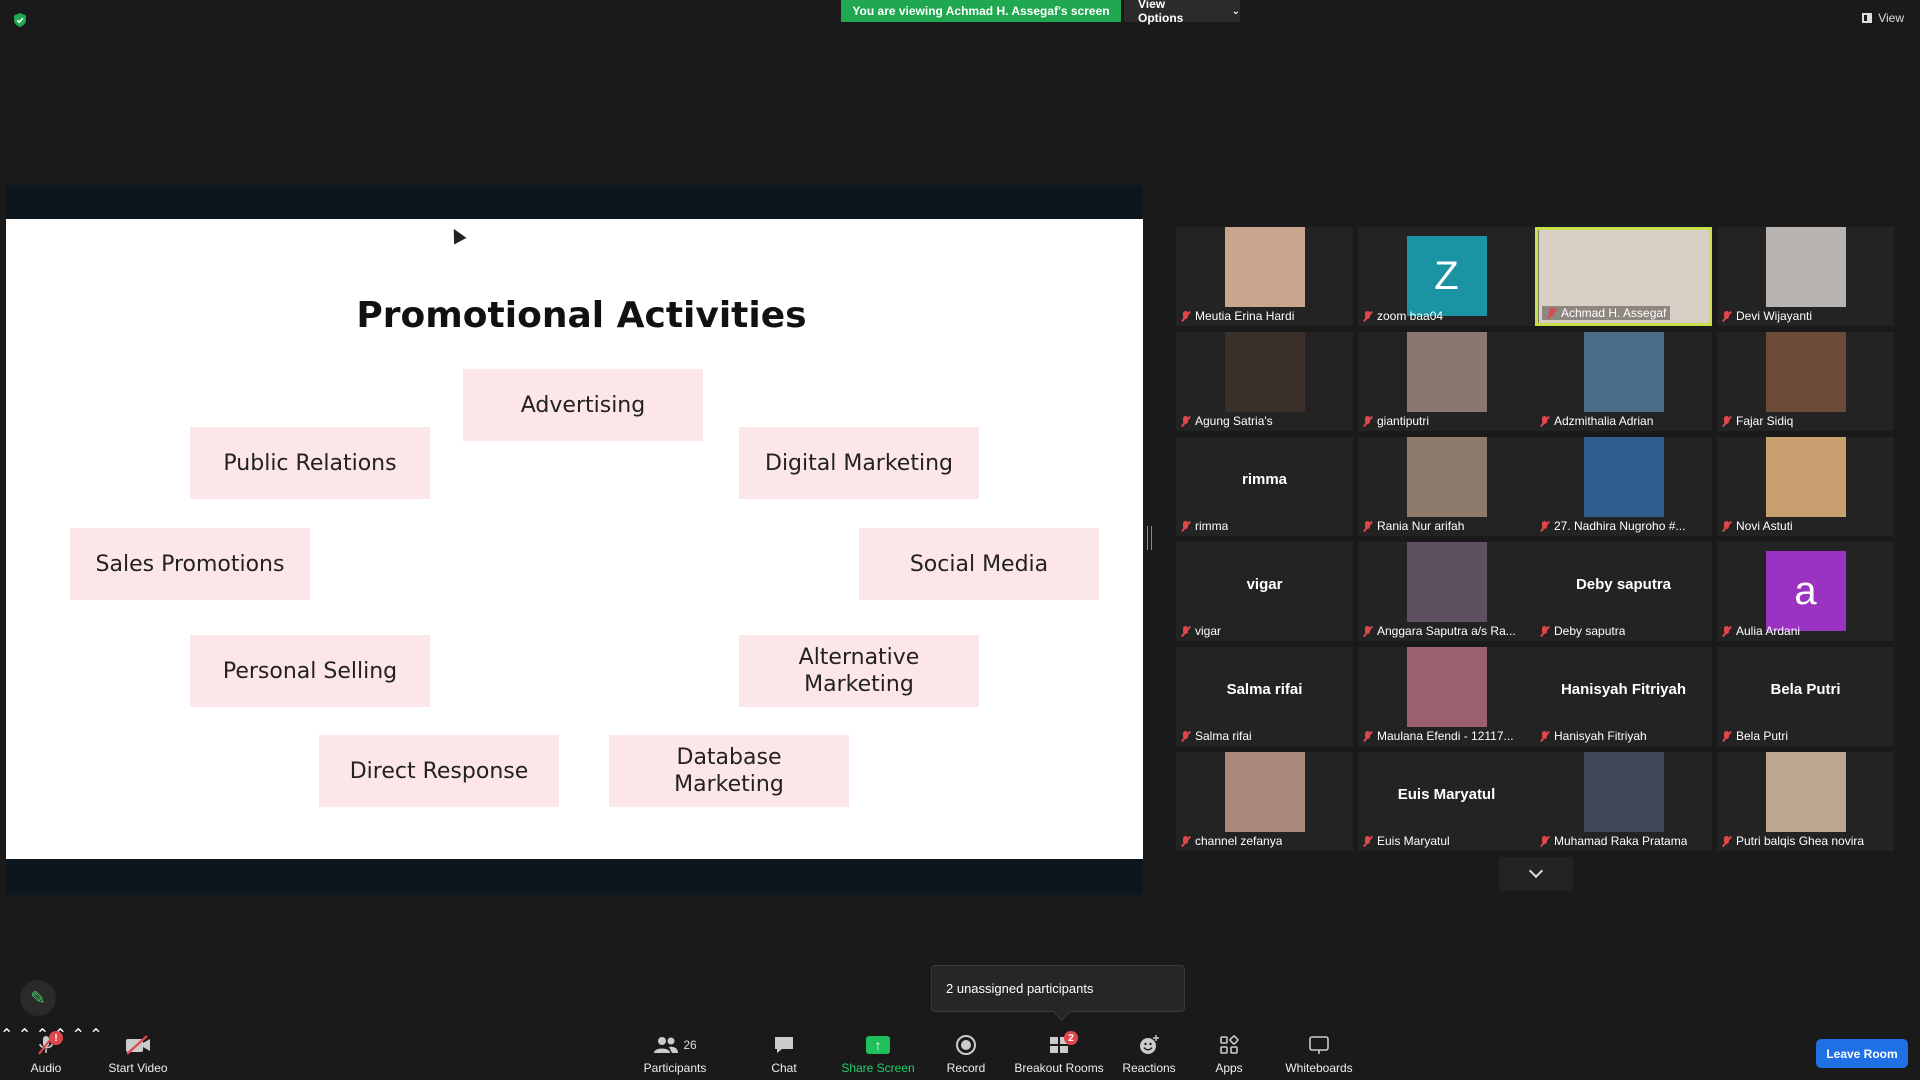 This screenshot has width=1920, height=1080. What do you see at coordinates (966, 1045) in the screenshot?
I see `record-icon` at bounding box center [966, 1045].